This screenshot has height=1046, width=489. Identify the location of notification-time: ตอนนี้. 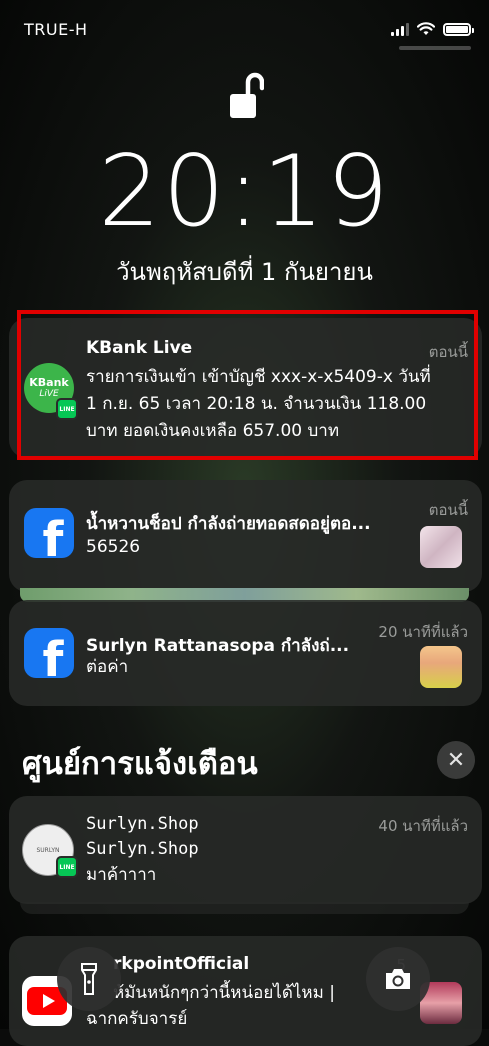
(448, 510).